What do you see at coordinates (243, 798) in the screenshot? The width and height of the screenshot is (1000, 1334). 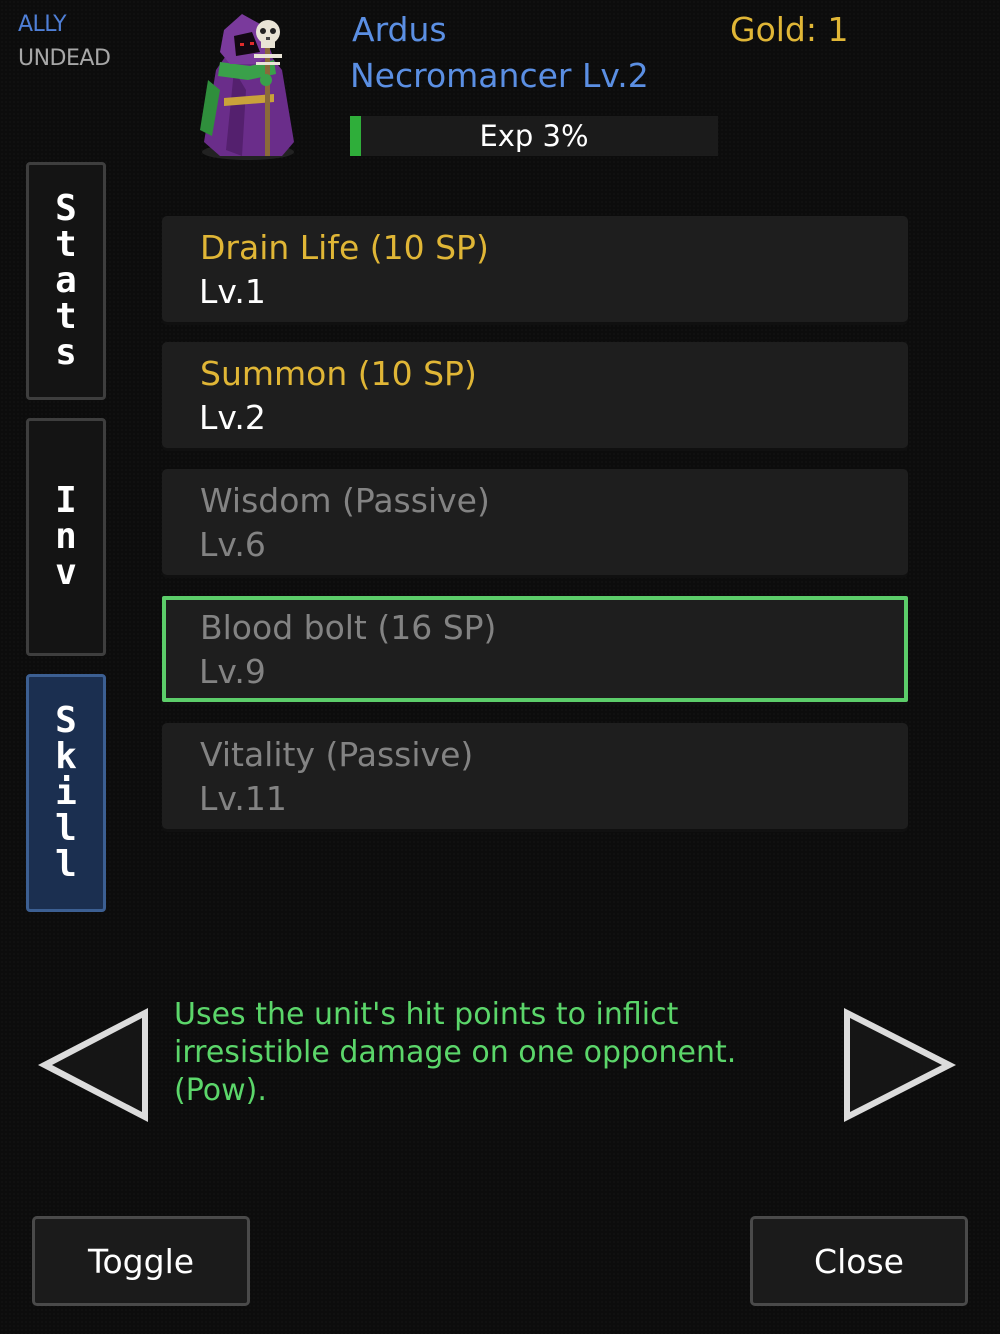 I see `skill-level: Lv.11` at bounding box center [243, 798].